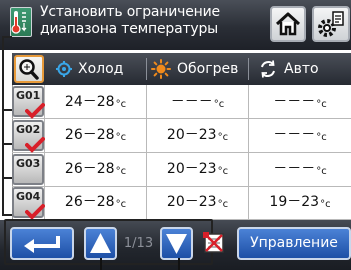  I want to click on page-indicator: 1/13, so click(138, 243).